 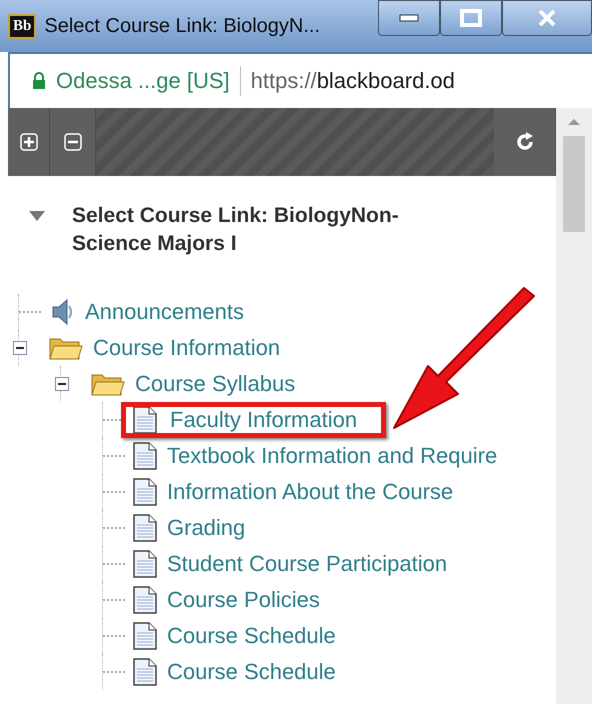 I want to click on plus-icon, so click(x=29, y=142).